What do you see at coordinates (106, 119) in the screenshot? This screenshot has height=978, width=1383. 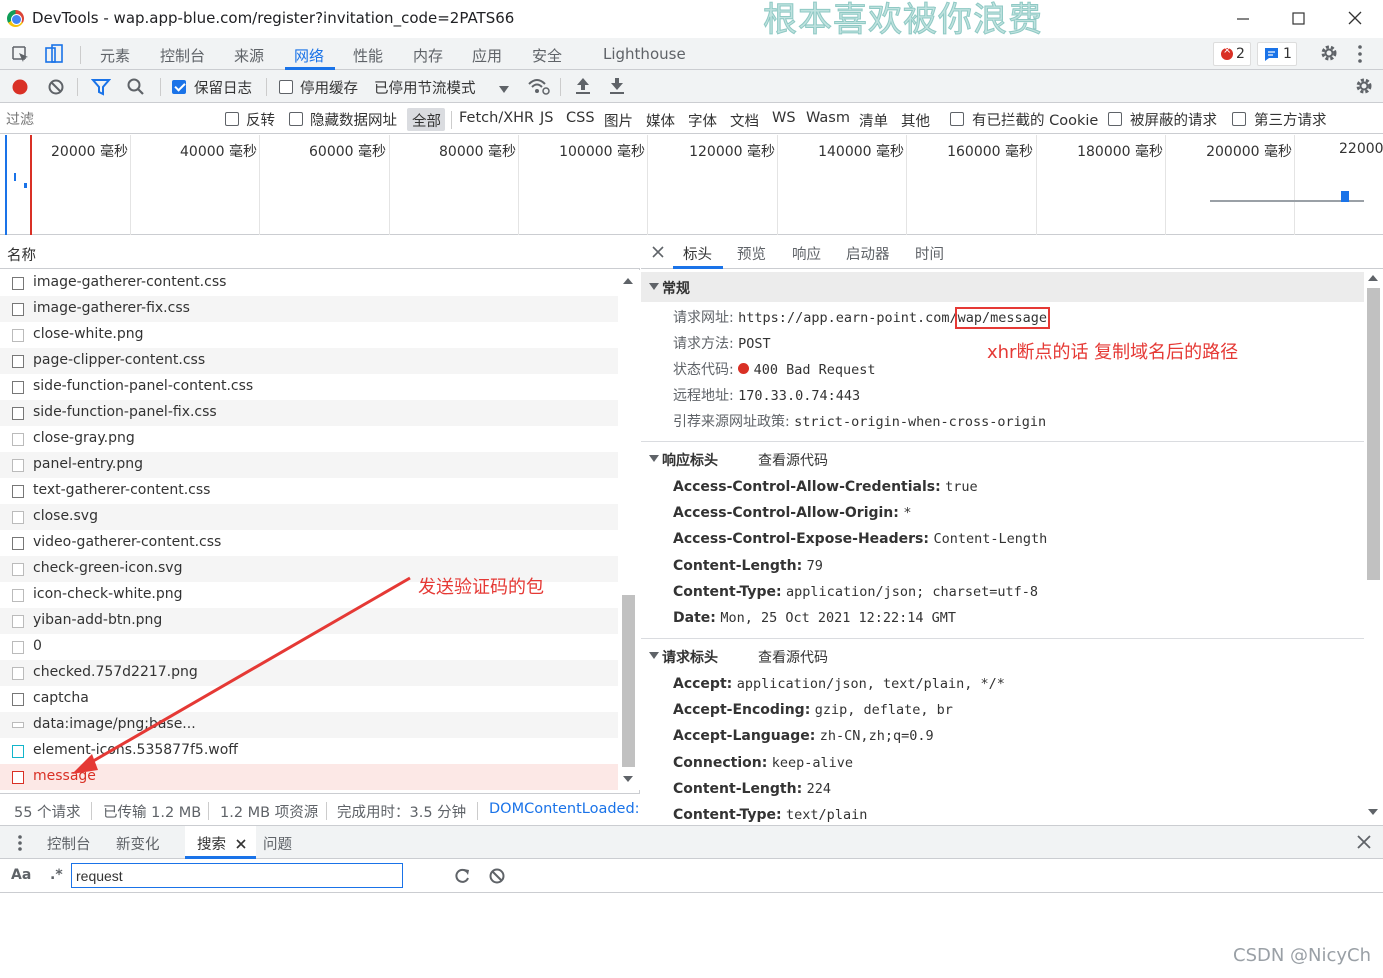 I see `filter-input` at bounding box center [106, 119].